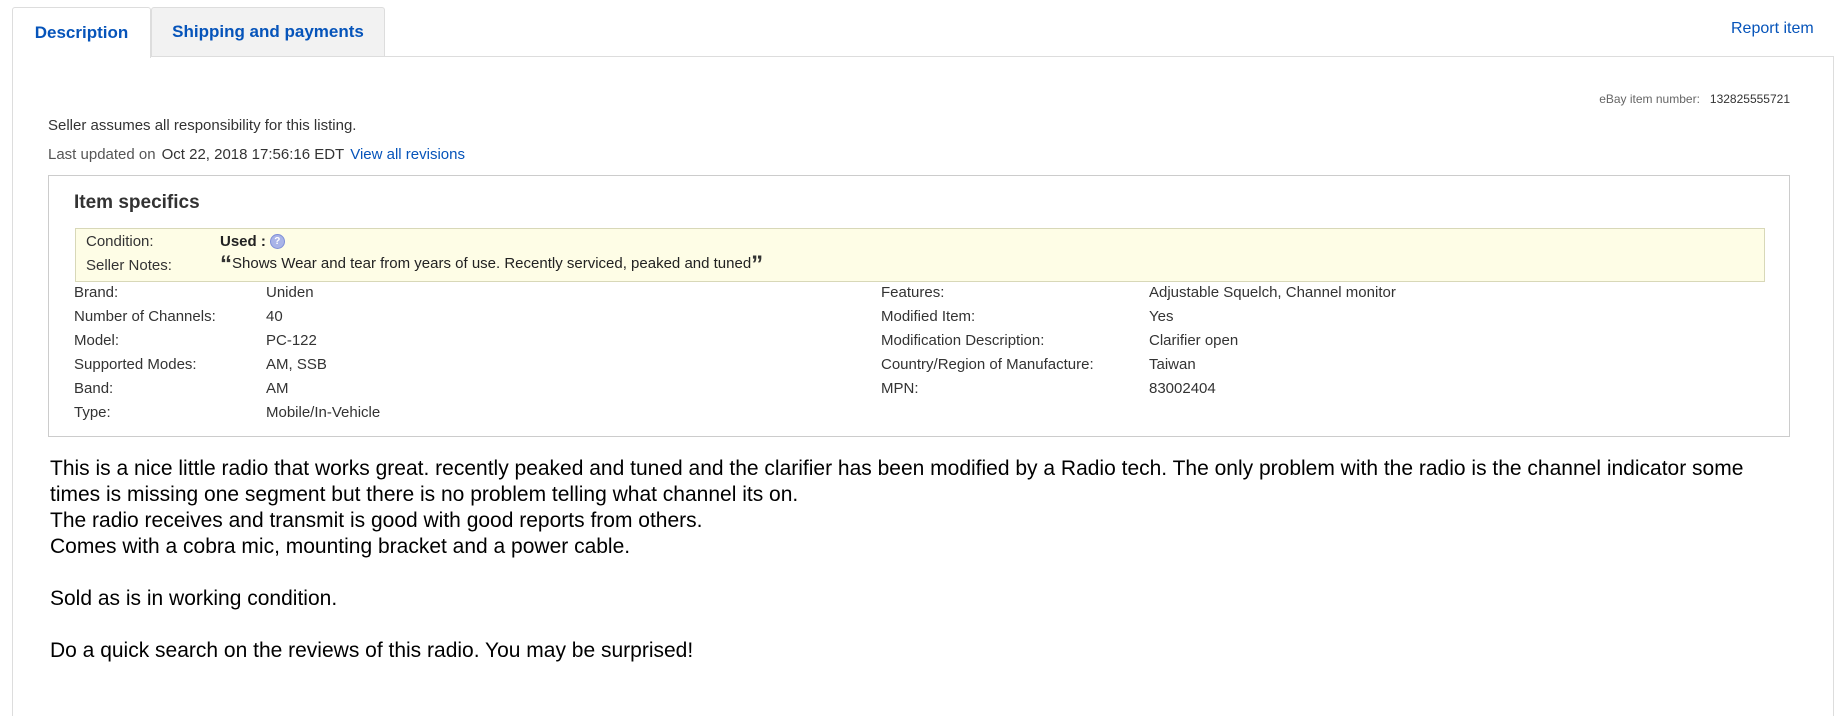 The image size is (1847, 716). Describe the element at coordinates (928, 316) in the screenshot. I see `spec-label: Modified Item:` at that location.